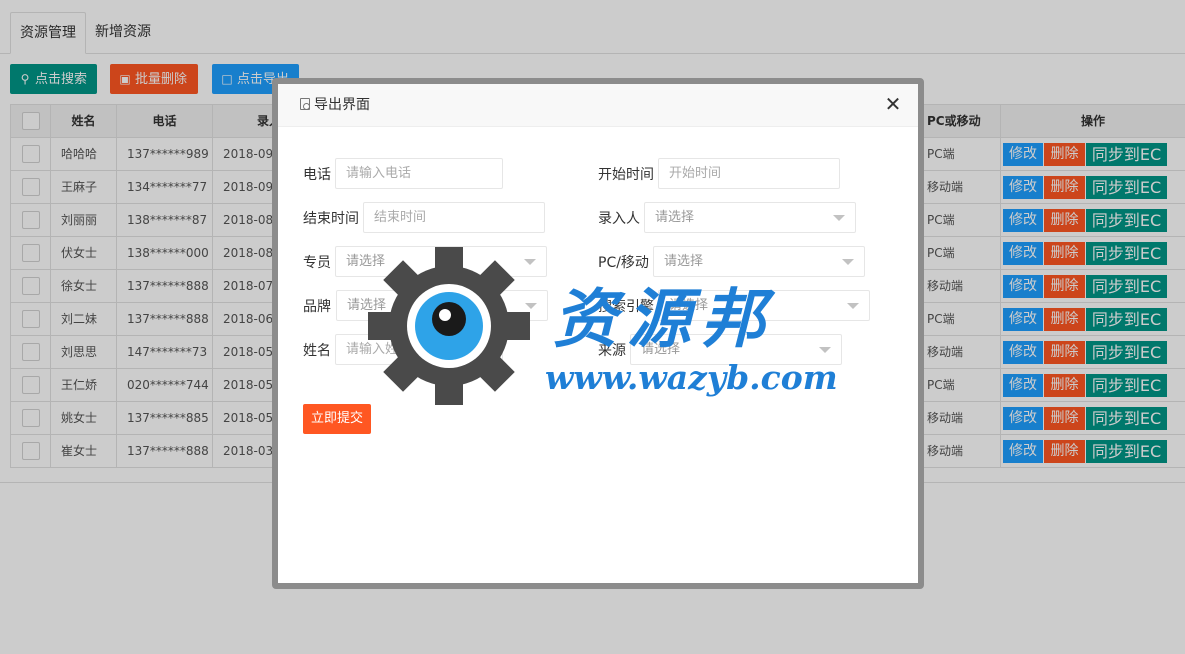  I want to click on watermark-url: www.wazyb.com, so click(691, 377).